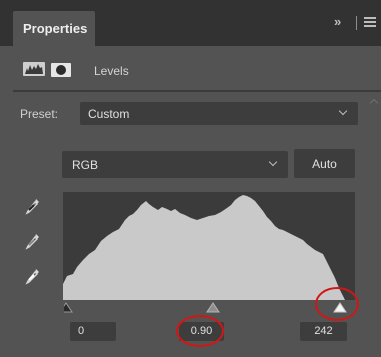  Describe the element at coordinates (33, 276) in the screenshot. I see `white-point-eyedropper-icon` at that location.